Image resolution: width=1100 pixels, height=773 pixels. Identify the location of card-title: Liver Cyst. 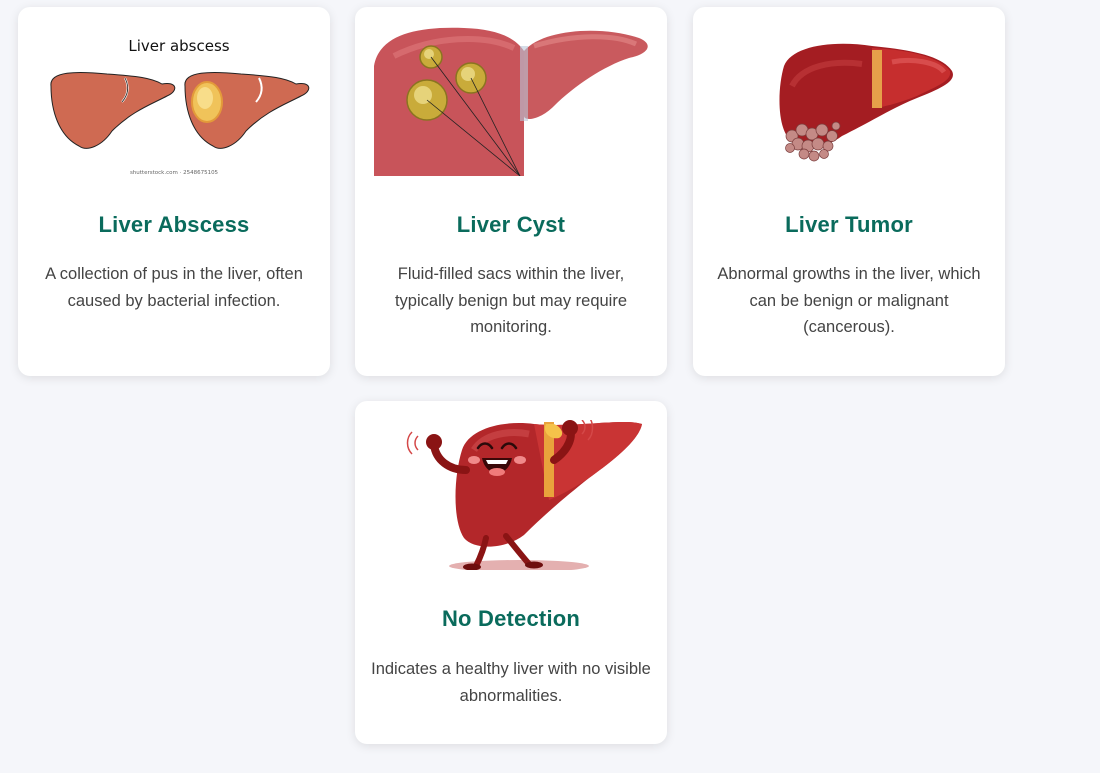
(511, 224).